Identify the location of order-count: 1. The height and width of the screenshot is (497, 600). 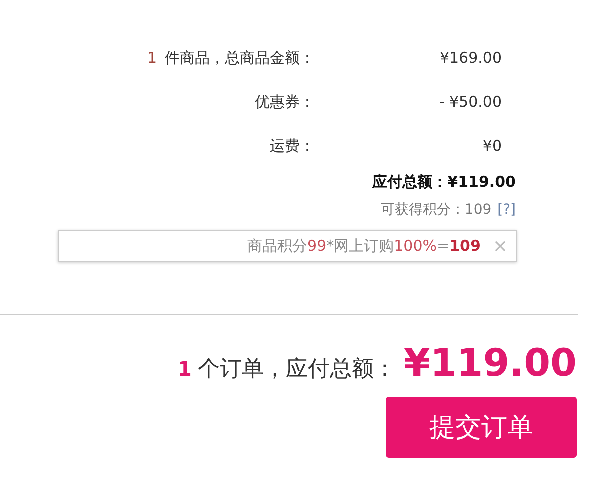
(185, 369).